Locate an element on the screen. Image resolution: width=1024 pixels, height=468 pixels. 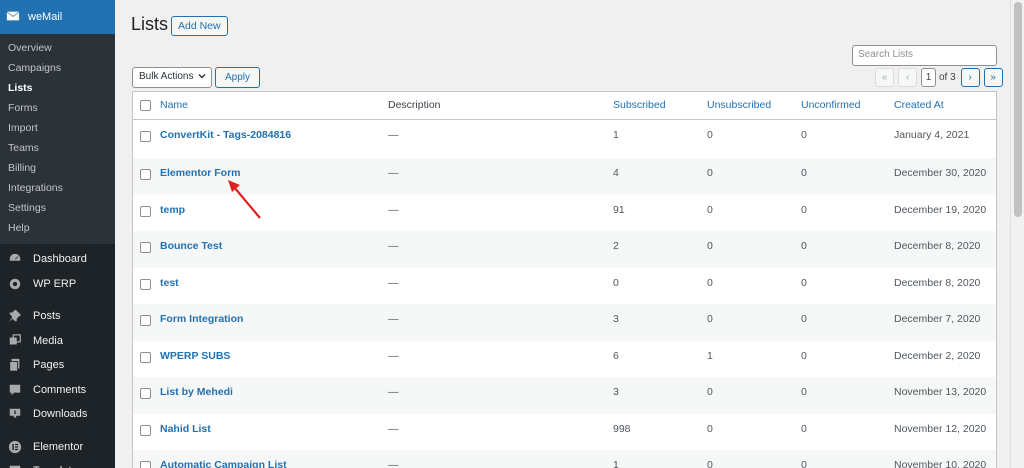
menu-item-label: WP ERP is located at coordinates (55, 283).